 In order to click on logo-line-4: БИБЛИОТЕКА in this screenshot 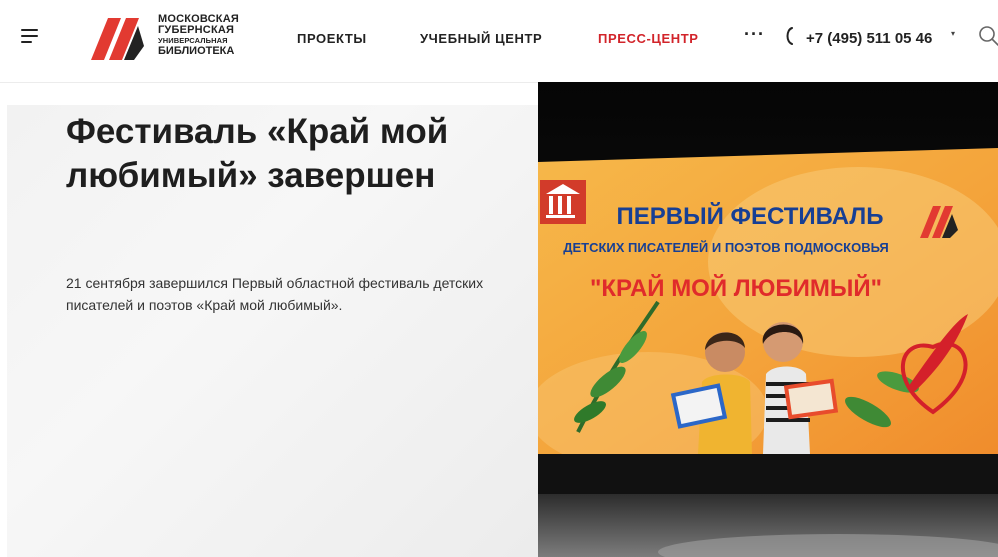, I will do `click(196, 50)`.